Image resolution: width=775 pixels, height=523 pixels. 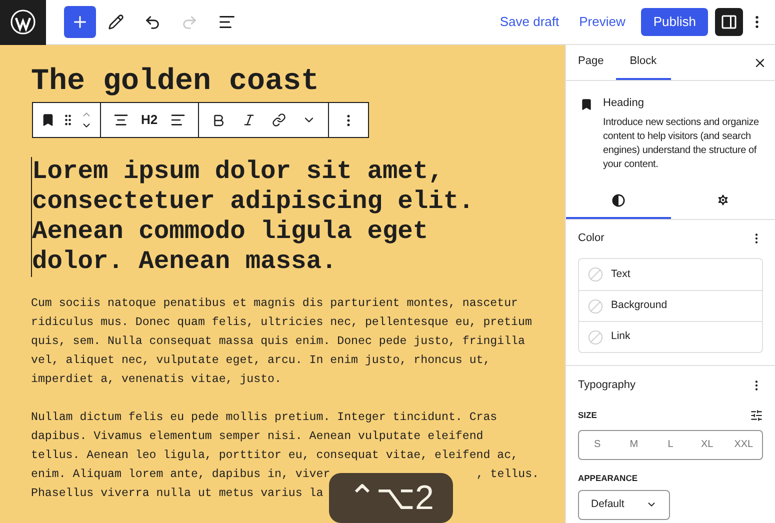 What do you see at coordinates (279, 120) in the screenshot?
I see `link-icon` at bounding box center [279, 120].